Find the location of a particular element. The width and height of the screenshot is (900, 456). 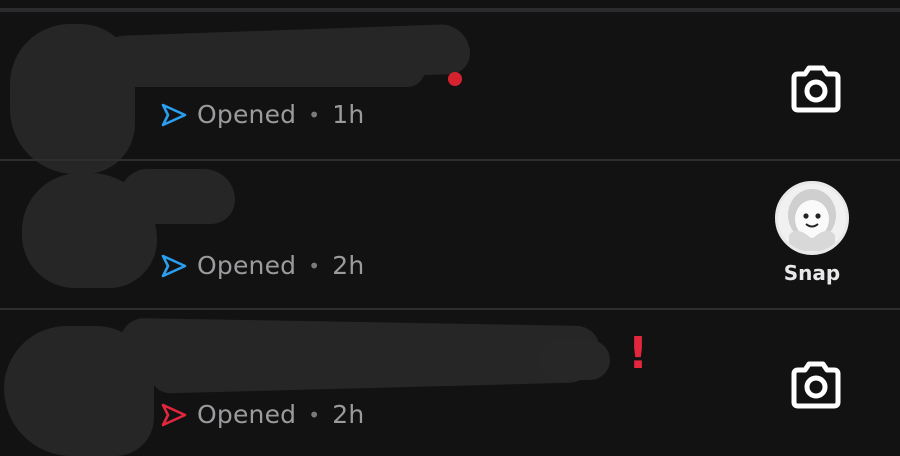

exclamation-mark: ! is located at coordinates (638, 353).